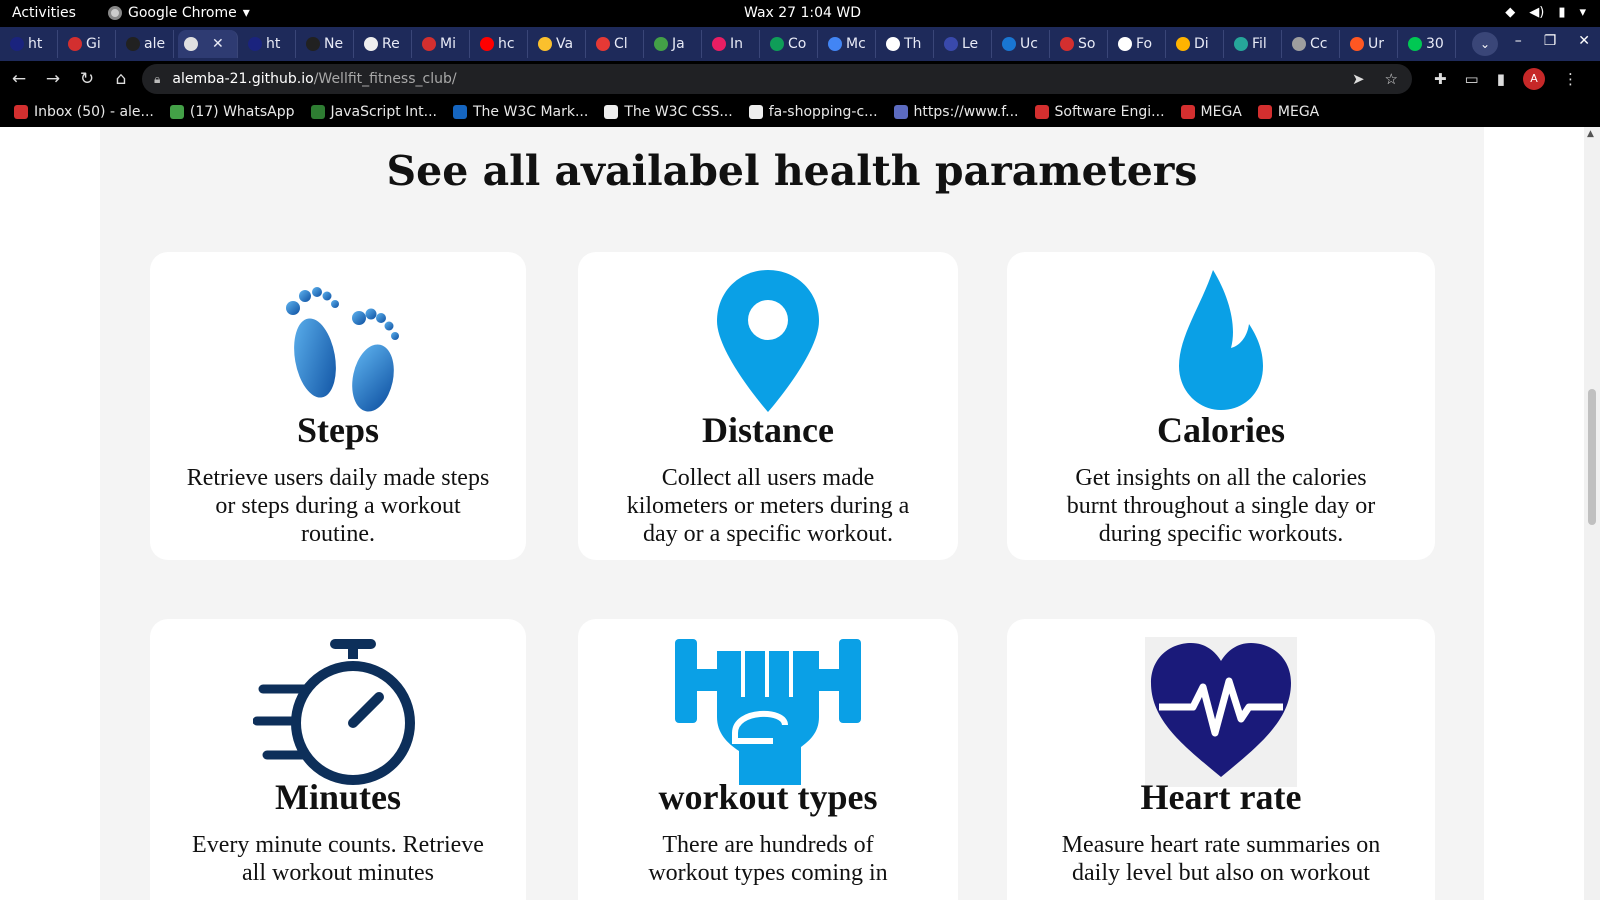  I want to click on bookmark-item: (17) WhatsApp, so click(232, 112).